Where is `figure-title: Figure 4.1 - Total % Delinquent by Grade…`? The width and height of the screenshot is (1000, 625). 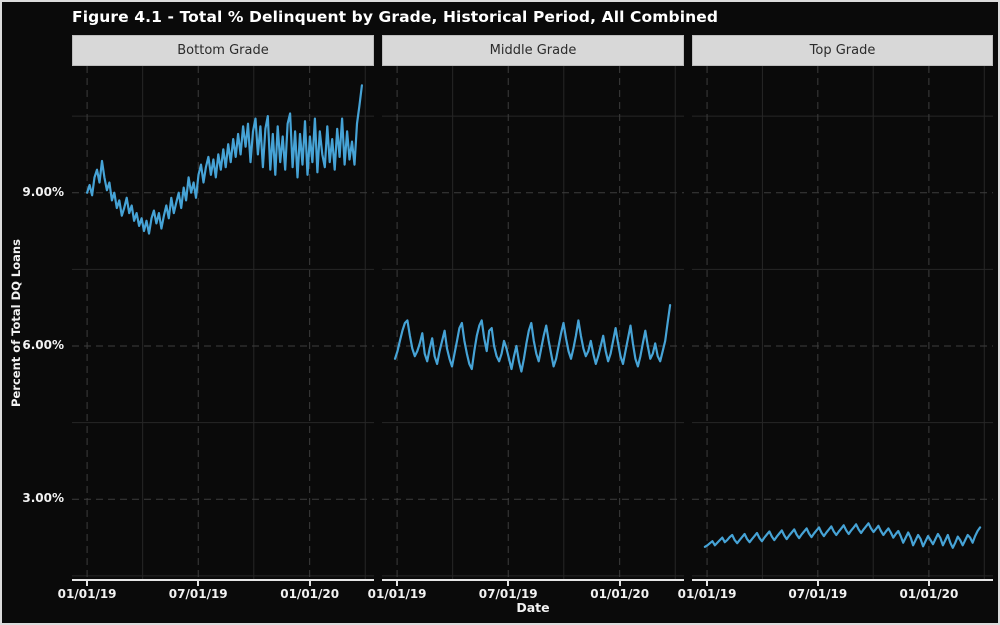
figure-title: Figure 4.1 - Total % Delinquent by Grade… is located at coordinates (395, 17).